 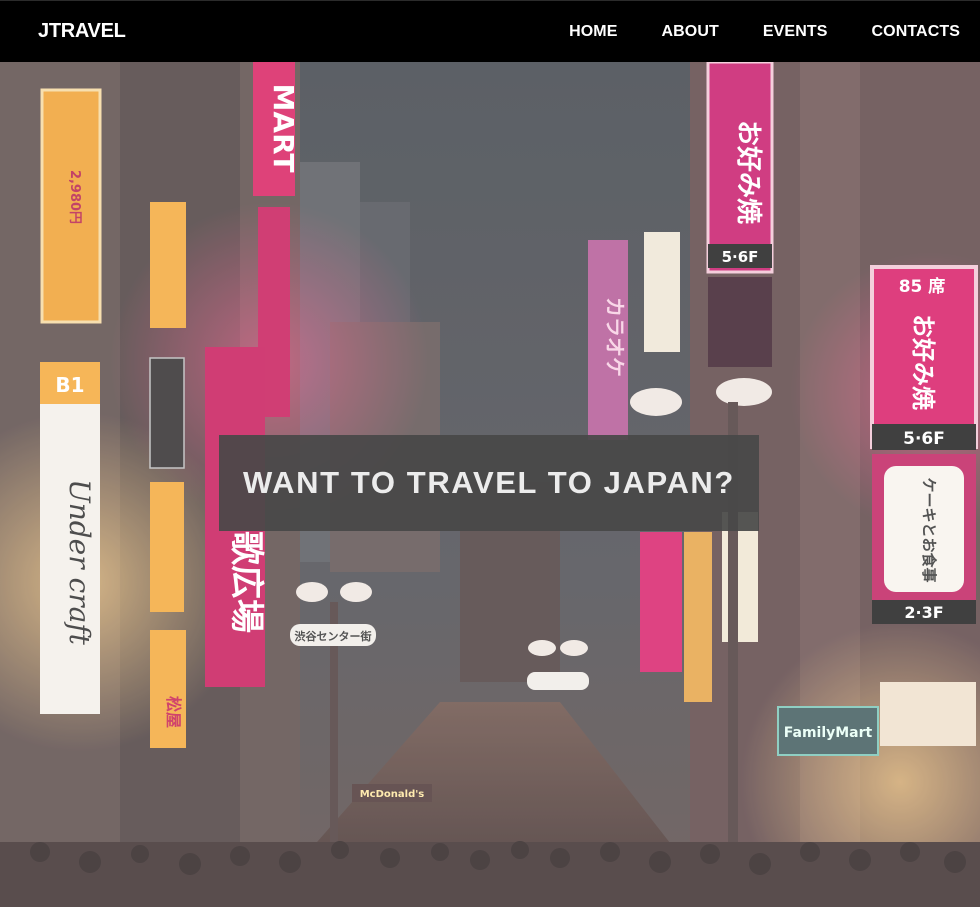 What do you see at coordinates (593, 32) in the screenshot?
I see `nav-link-home: HOME` at bounding box center [593, 32].